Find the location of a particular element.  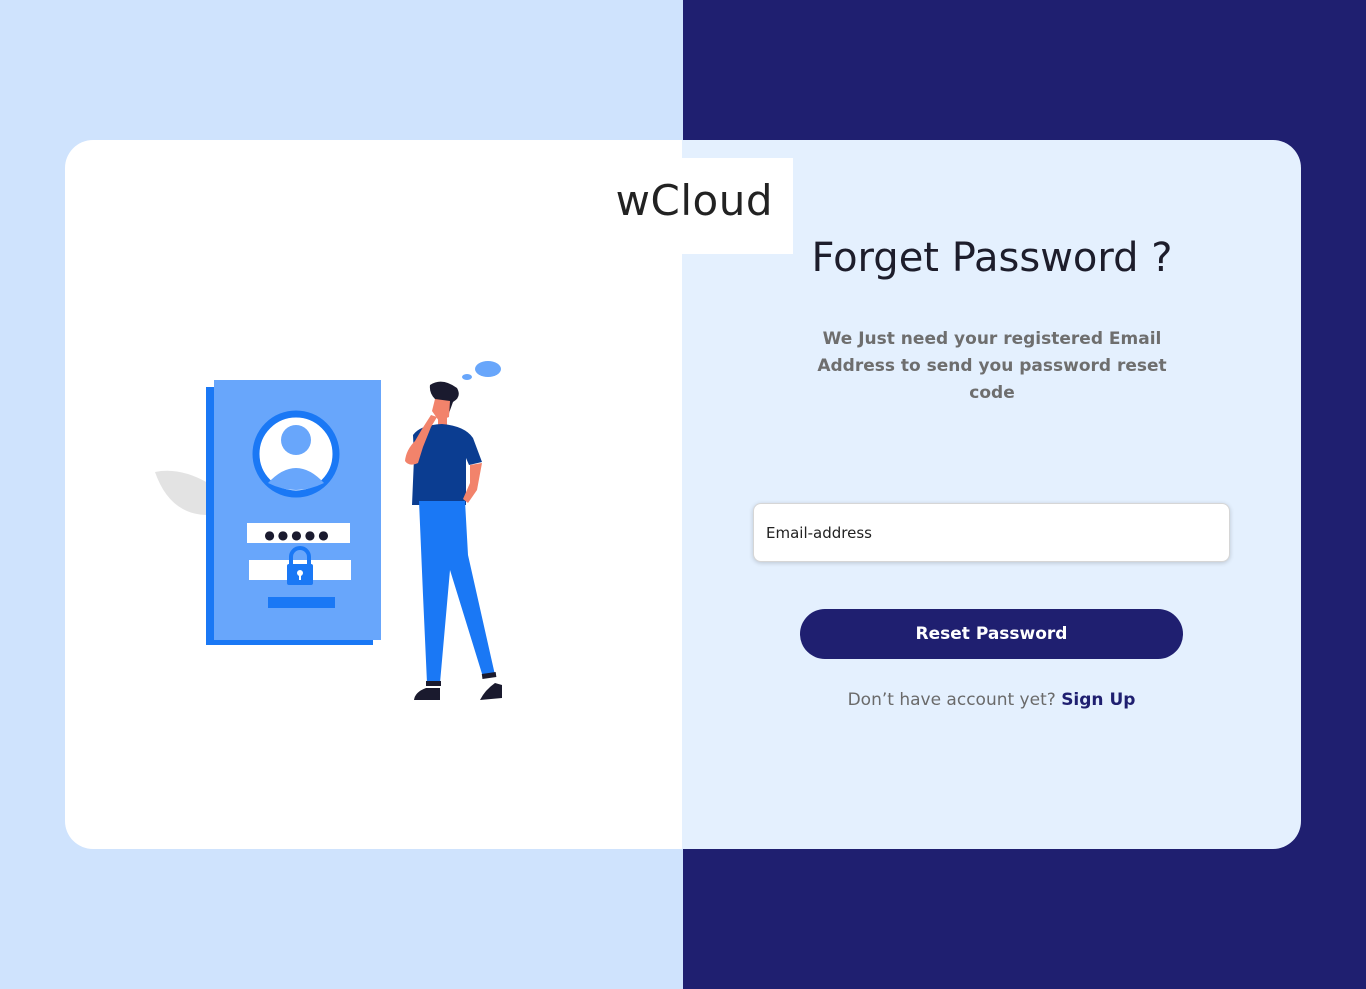

thought-bubble is located at coordinates (488, 369).